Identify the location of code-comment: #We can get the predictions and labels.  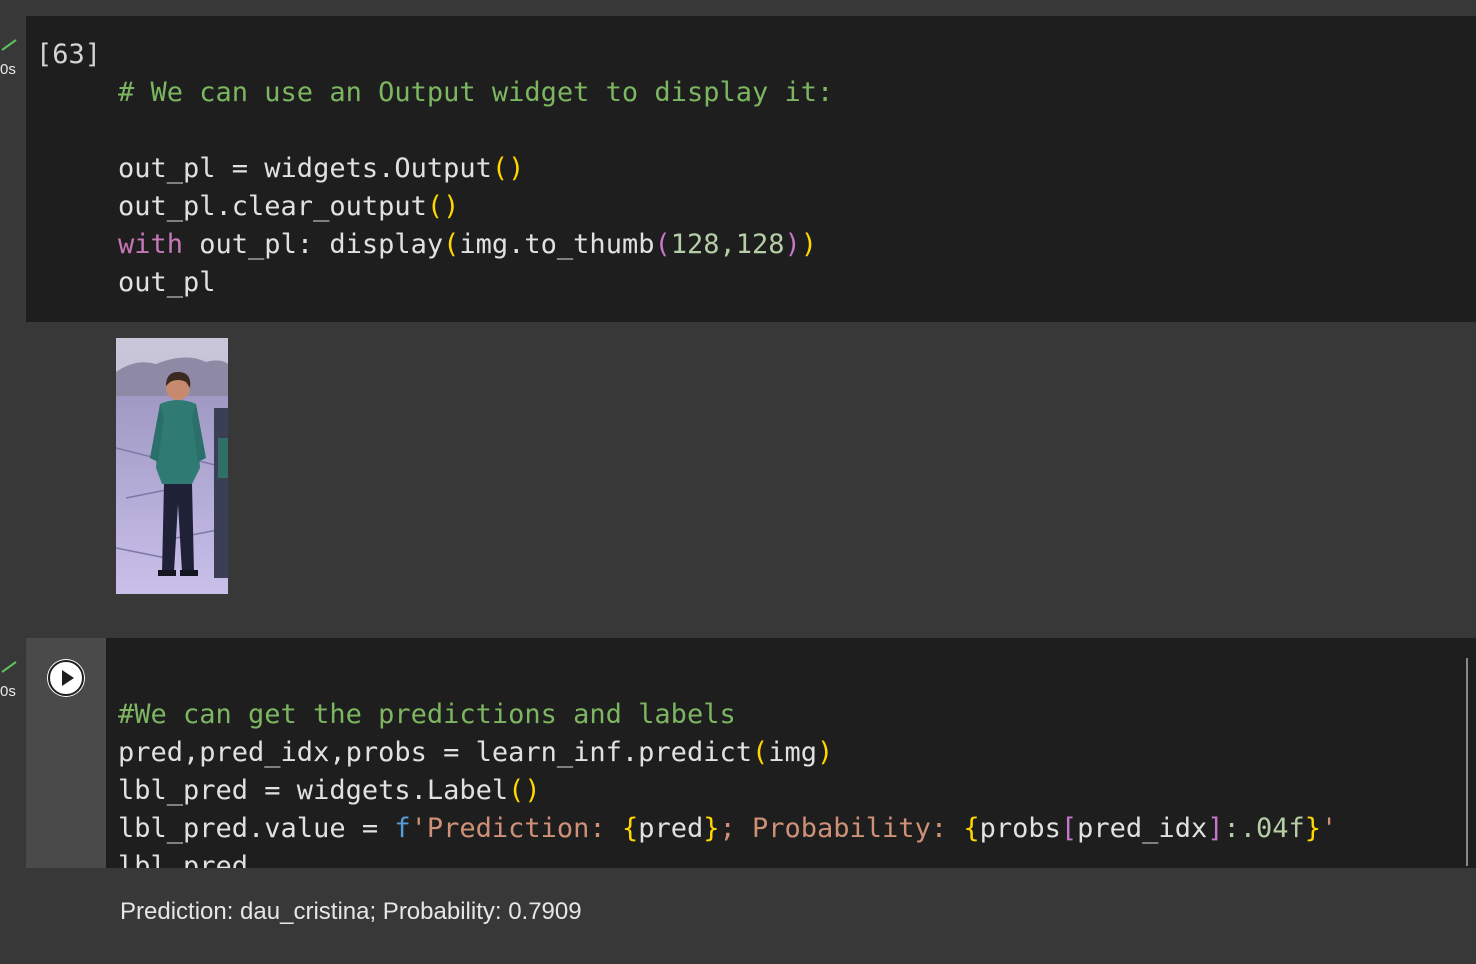
(427, 714).